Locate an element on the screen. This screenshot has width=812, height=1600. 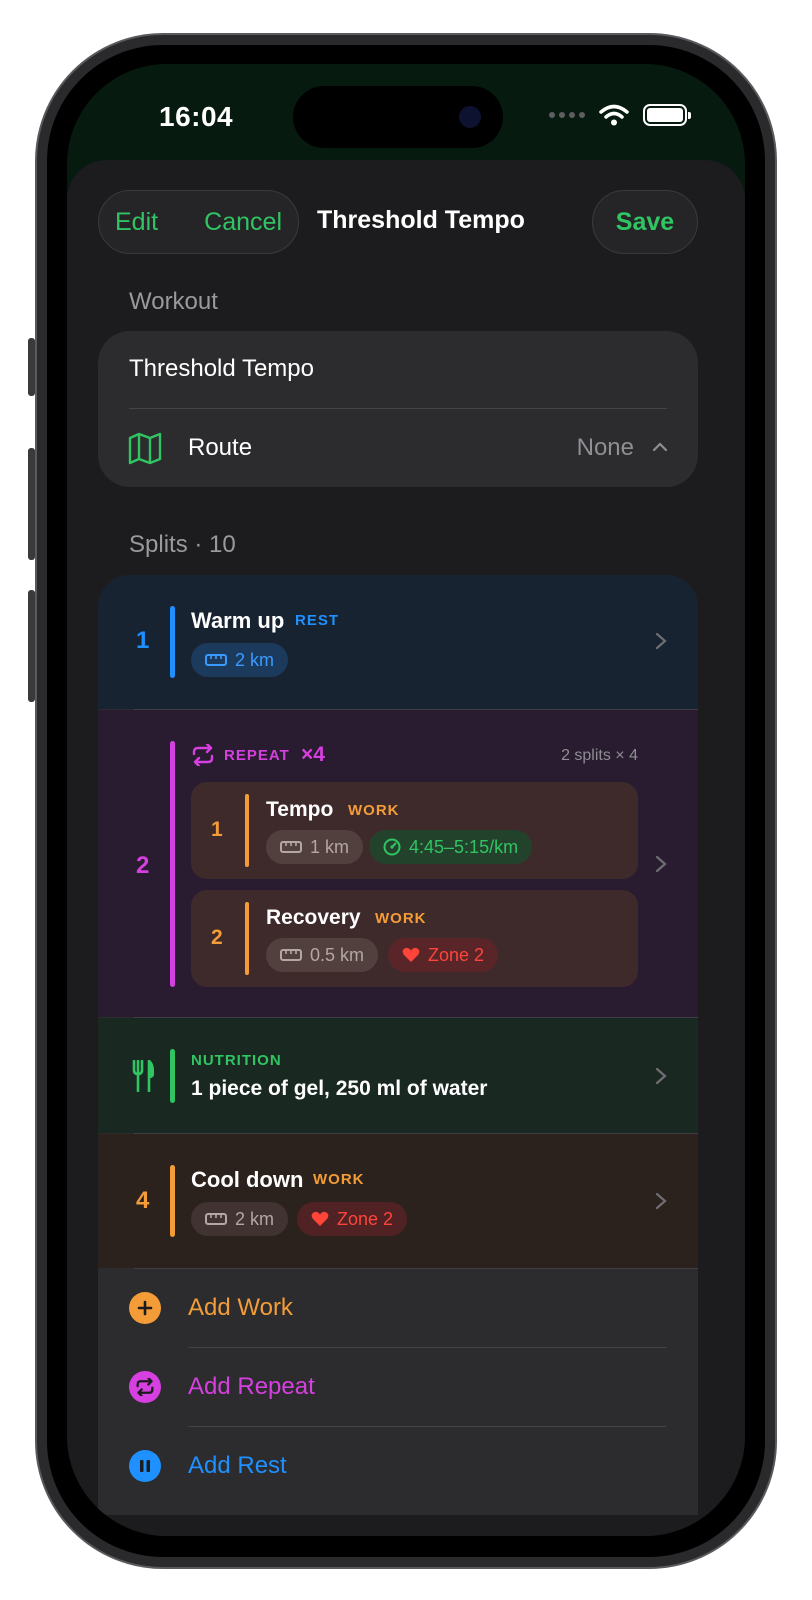
pause-icon is located at coordinates (145, 1466).